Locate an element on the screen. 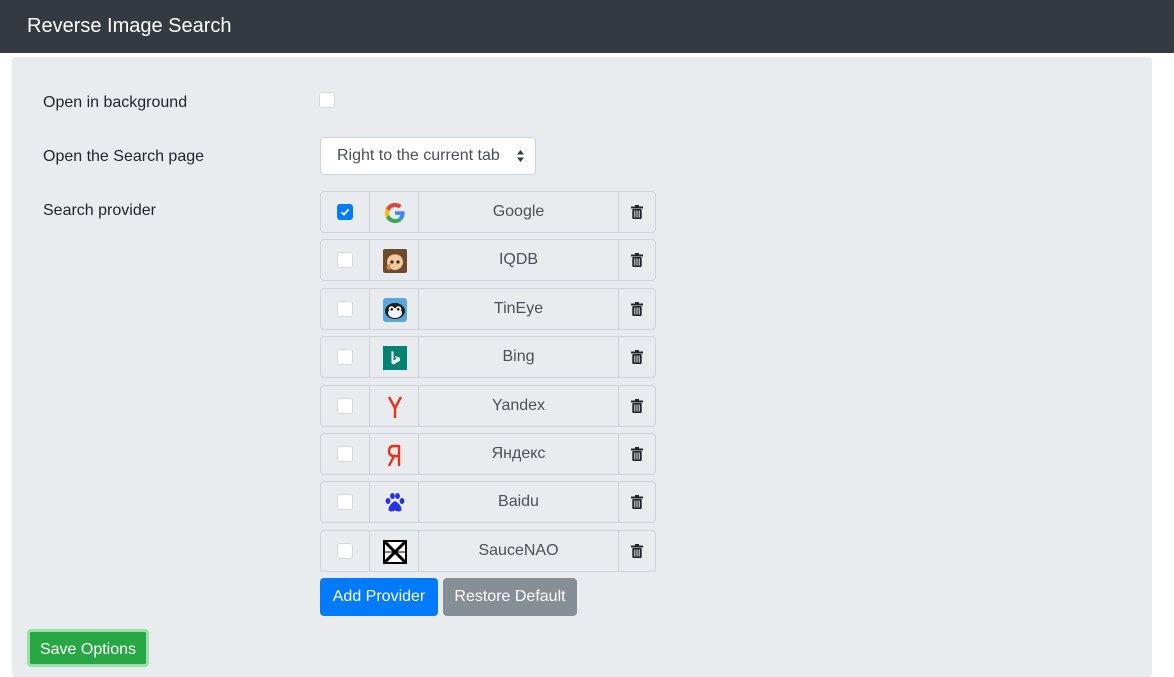 Image resolution: width=1174 pixels, height=677 pixels. provider-row: Baidu is located at coordinates (488, 502).